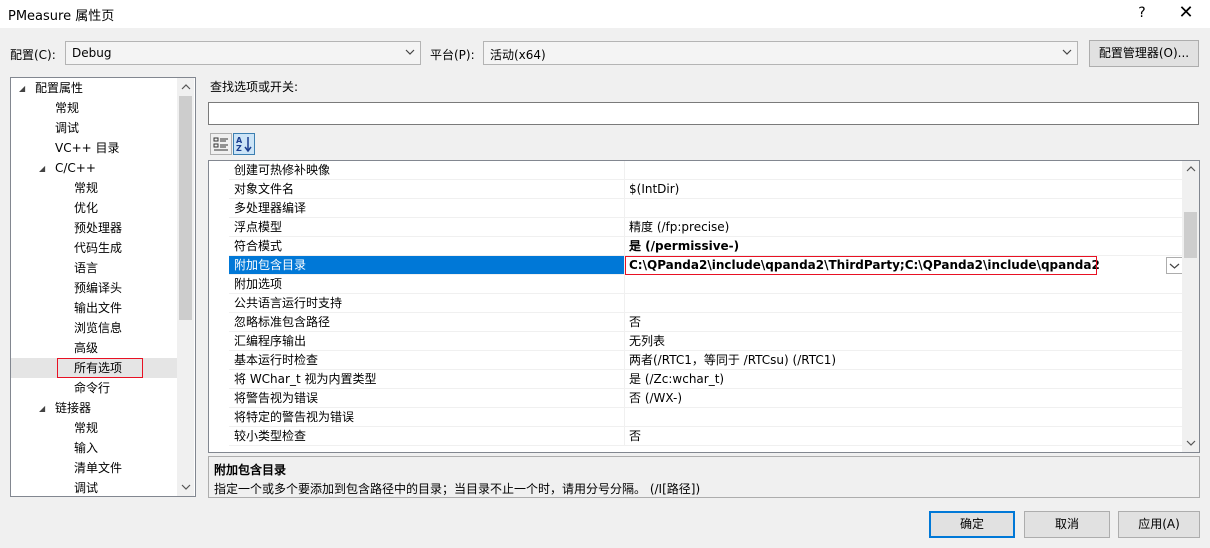 This screenshot has height=548, width=1210. I want to click on tree-item: 预编译头, so click(94, 288).